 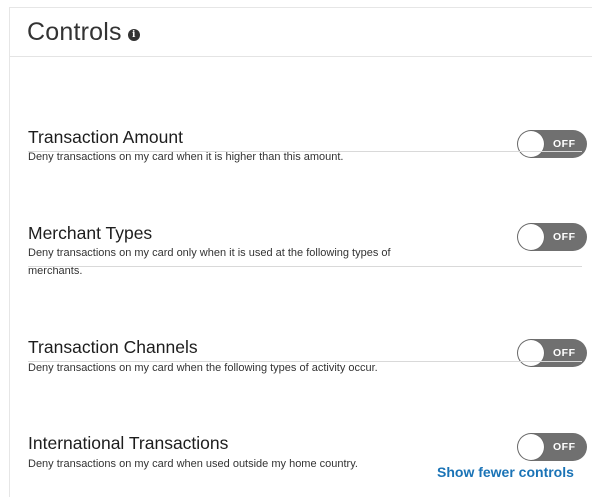 I want to click on show-fewer-controls-link: Show fewer controls, so click(x=505, y=472).